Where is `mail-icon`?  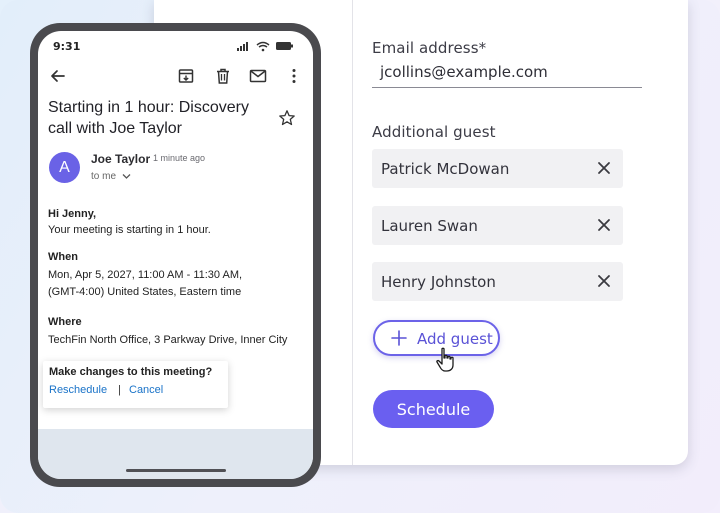
mail-icon is located at coordinates (258, 76).